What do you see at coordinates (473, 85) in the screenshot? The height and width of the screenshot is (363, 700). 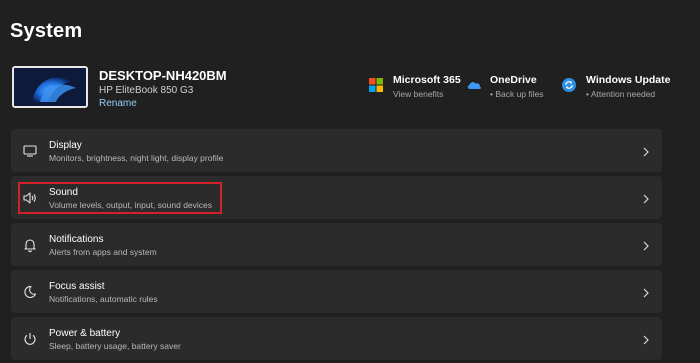 I see `onedrive-icon` at bounding box center [473, 85].